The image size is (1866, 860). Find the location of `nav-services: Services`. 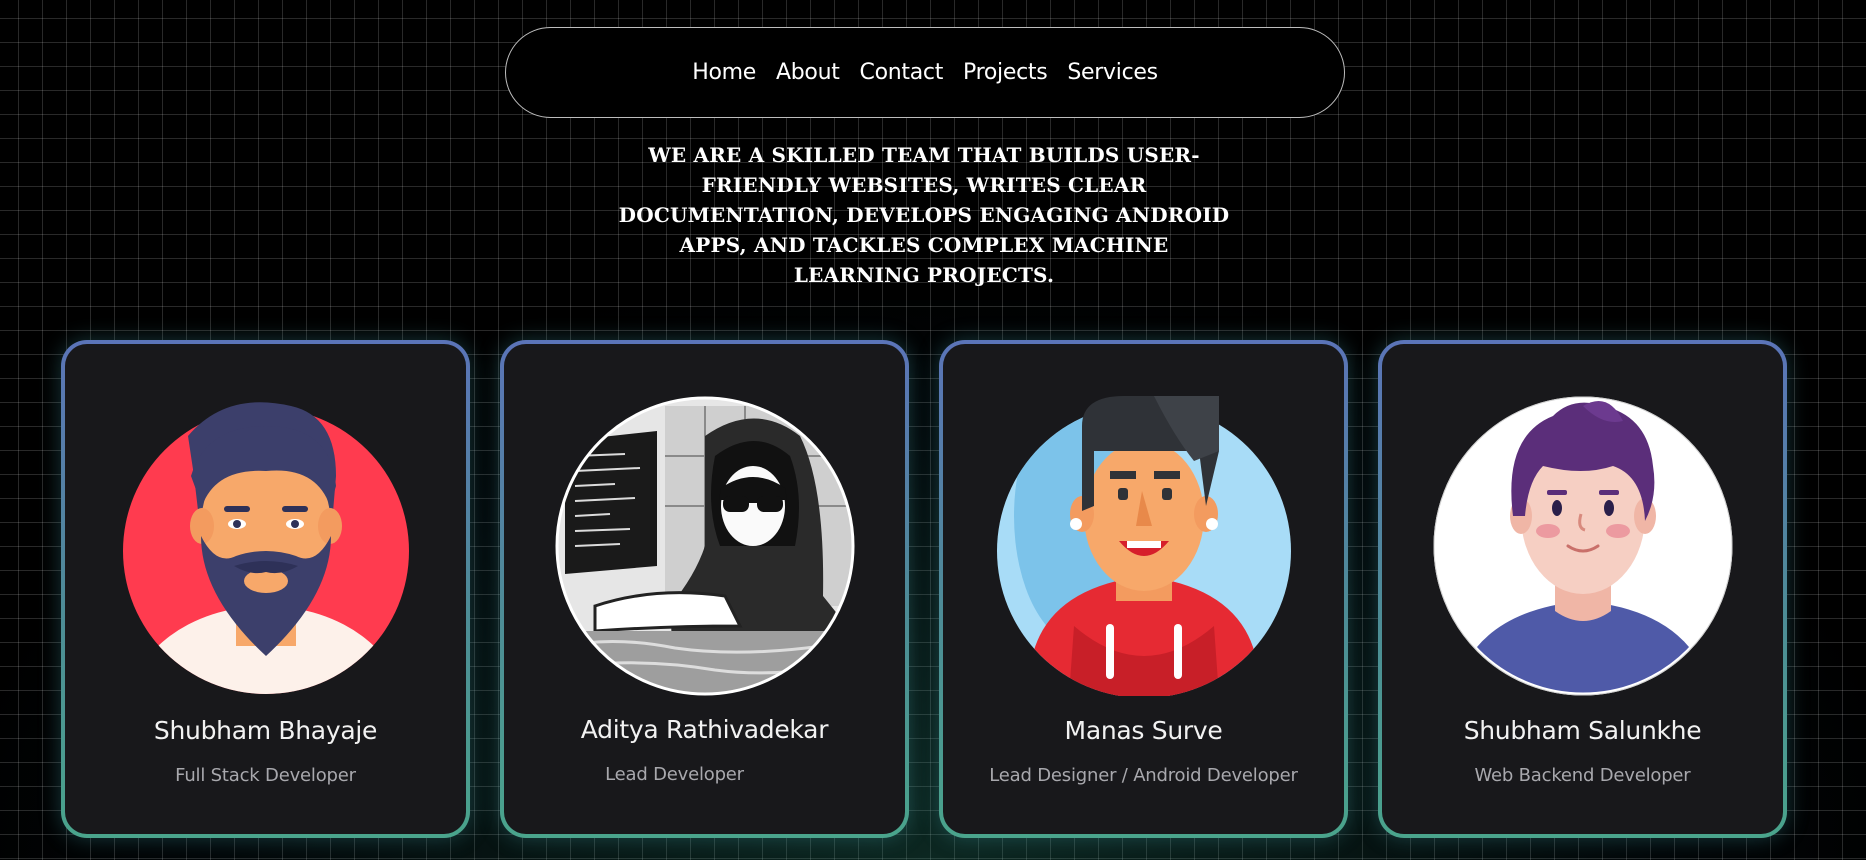

nav-services: Services is located at coordinates (1112, 72).